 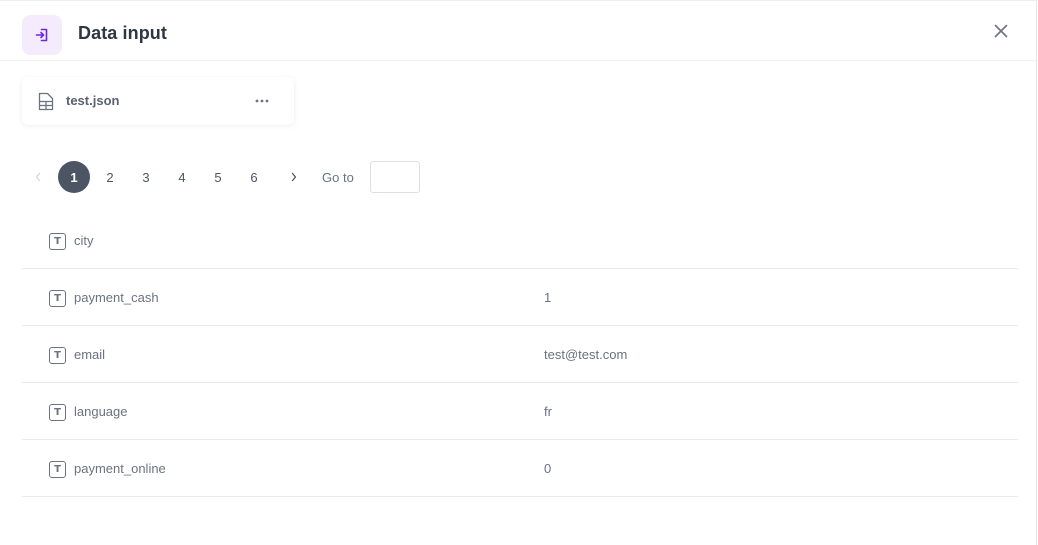 What do you see at coordinates (548, 297) in the screenshot?
I see `field-value: 1` at bounding box center [548, 297].